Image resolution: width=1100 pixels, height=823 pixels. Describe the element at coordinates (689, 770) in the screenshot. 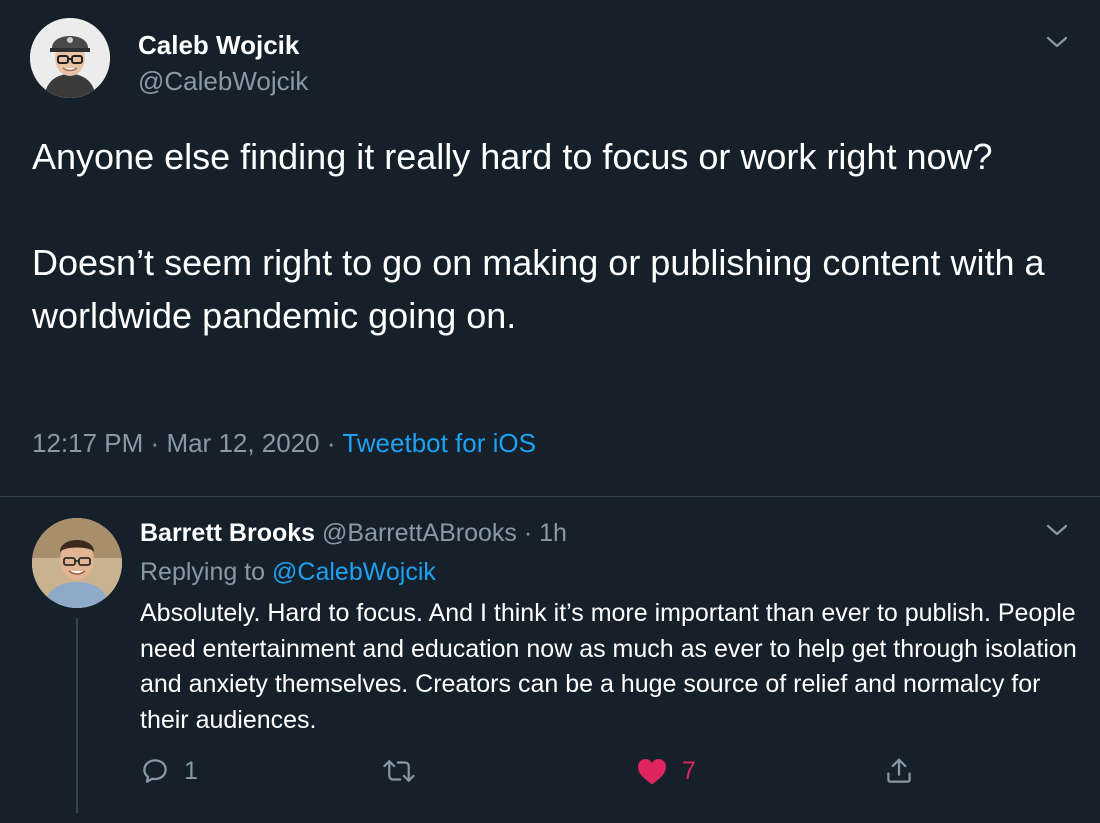

I see `like-count: 7` at that location.